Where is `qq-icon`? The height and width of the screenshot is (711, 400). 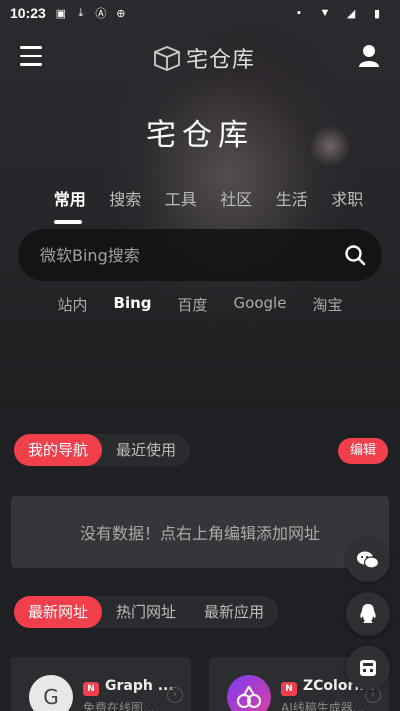 qq-icon is located at coordinates (368, 613).